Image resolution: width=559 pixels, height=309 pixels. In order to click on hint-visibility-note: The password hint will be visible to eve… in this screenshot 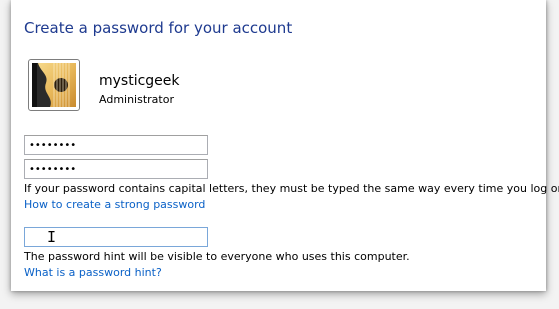, I will do `click(217, 256)`.